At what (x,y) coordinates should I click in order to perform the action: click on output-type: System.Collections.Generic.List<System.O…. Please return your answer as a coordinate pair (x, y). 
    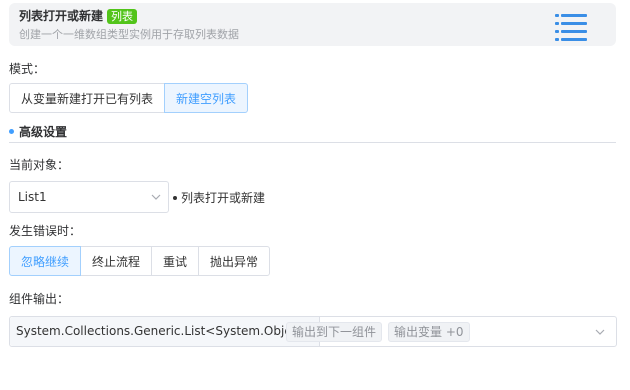
    Looking at the image, I should click on (165, 331).